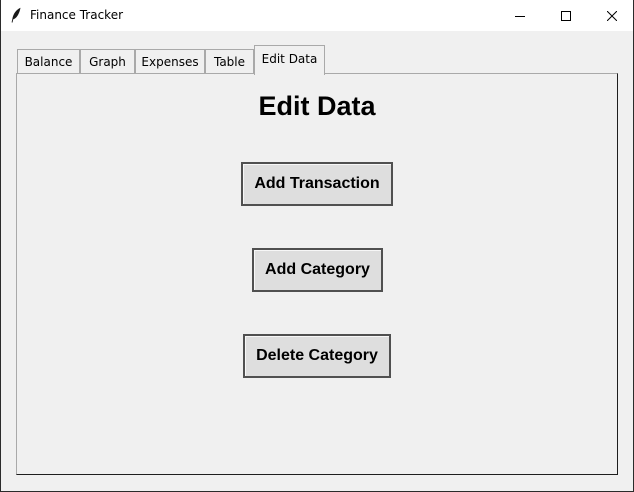  I want to click on maximize-icon, so click(566, 15).